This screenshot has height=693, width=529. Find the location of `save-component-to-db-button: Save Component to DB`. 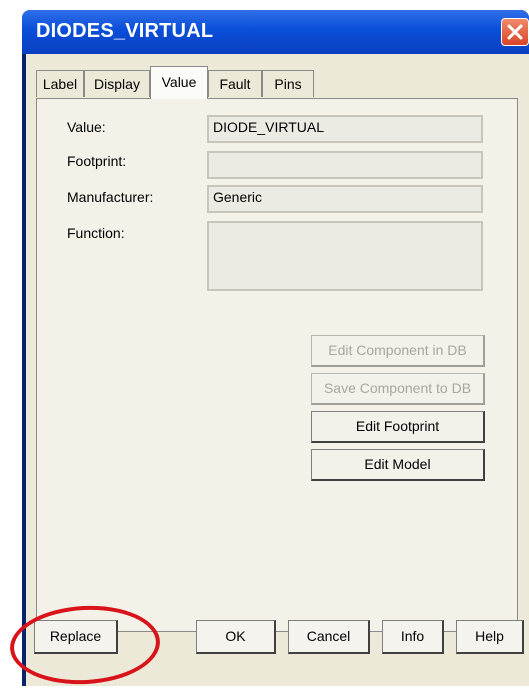

save-component-to-db-button: Save Component to DB is located at coordinates (398, 389).